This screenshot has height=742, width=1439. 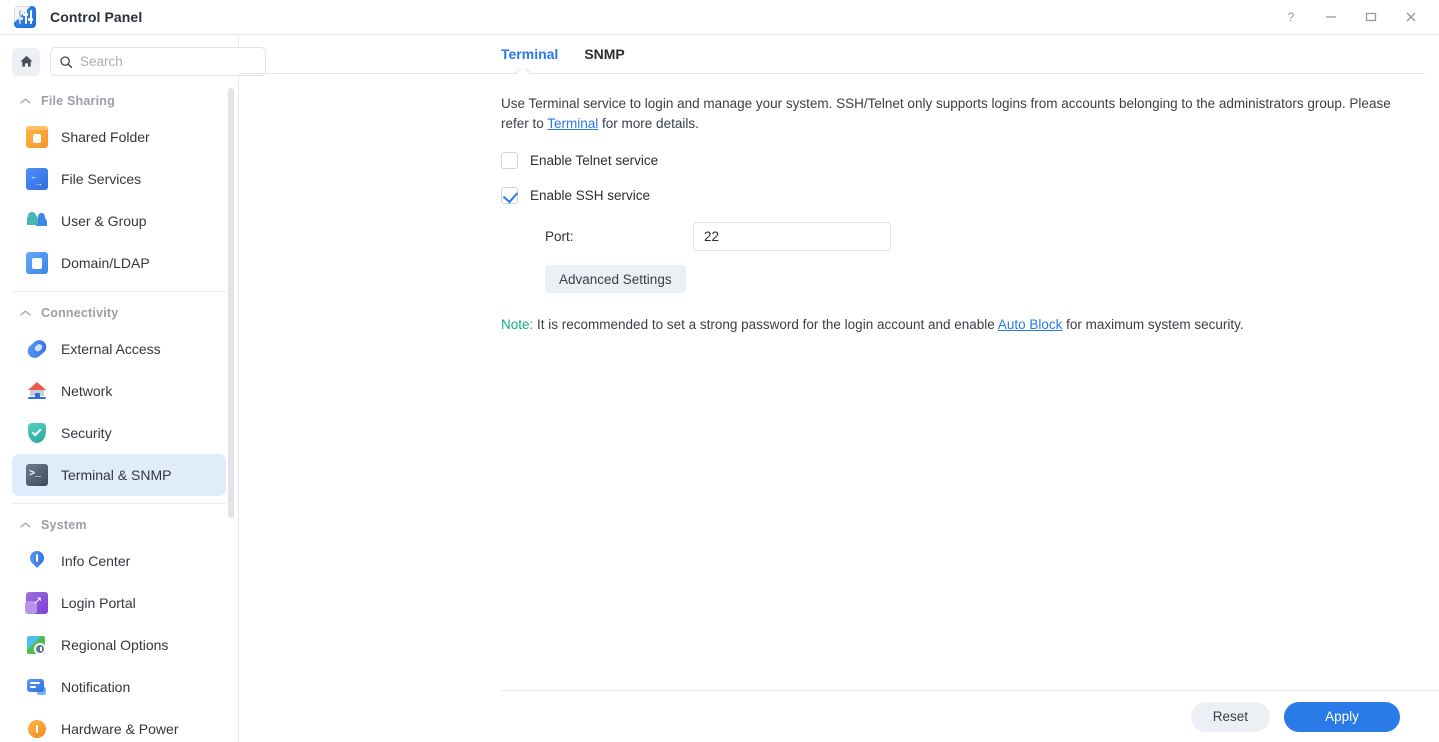 What do you see at coordinates (119, 391) in the screenshot?
I see `sidebar-item-network: Network` at bounding box center [119, 391].